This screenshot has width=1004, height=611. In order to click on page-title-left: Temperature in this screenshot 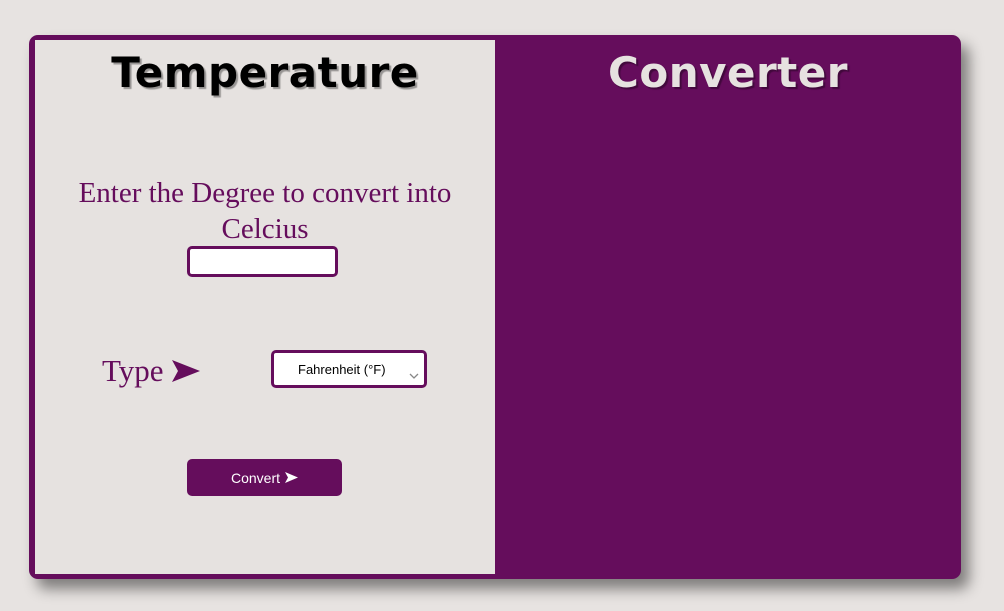, I will do `click(265, 72)`.